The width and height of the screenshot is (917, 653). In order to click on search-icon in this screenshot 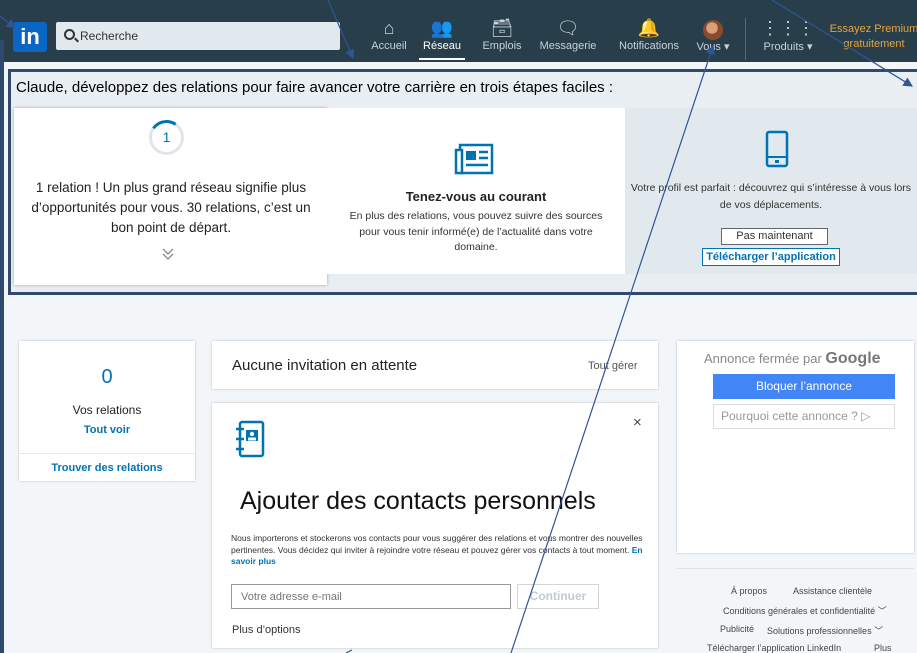, I will do `click(69, 34)`.